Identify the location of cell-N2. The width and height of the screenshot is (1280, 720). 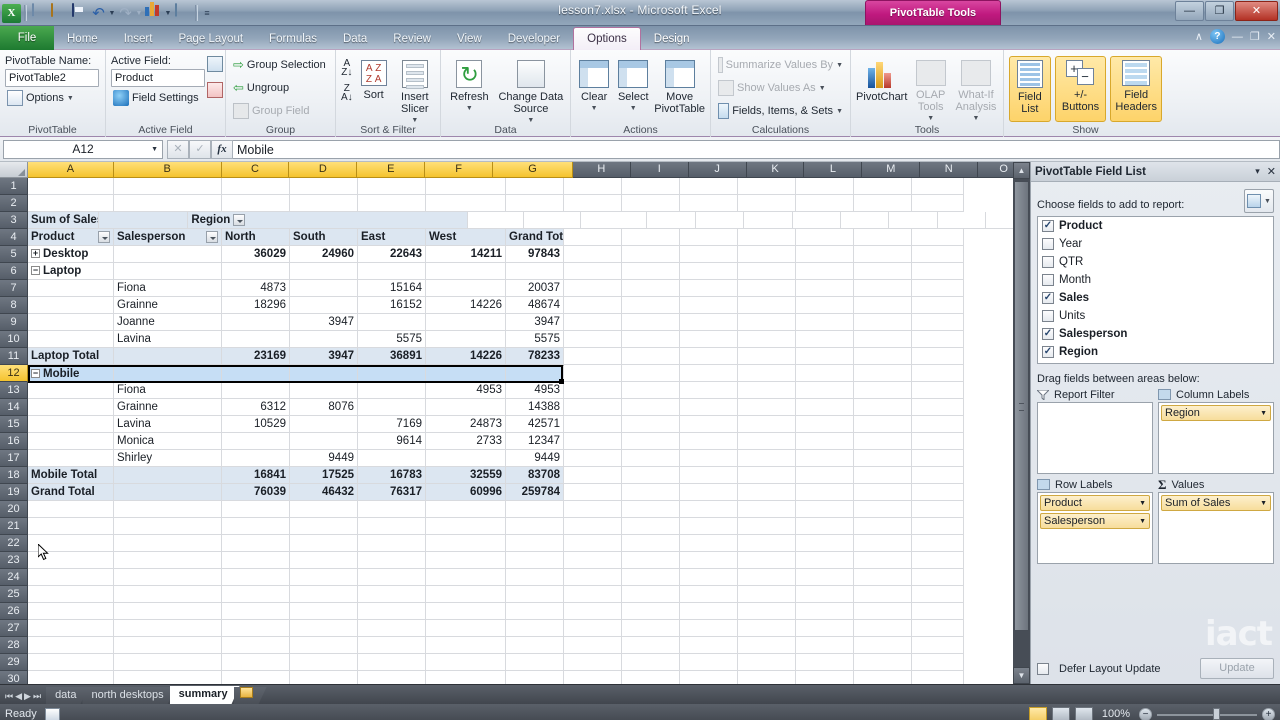
(938, 203).